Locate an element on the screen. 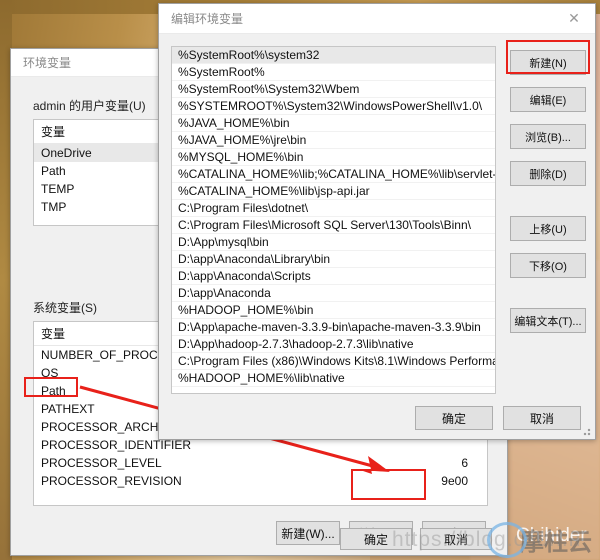 Image resolution: width=600 pixels, height=560 pixels. system-variable-name: PROCESSOR_IDENTIFIER is located at coordinates (116, 445).